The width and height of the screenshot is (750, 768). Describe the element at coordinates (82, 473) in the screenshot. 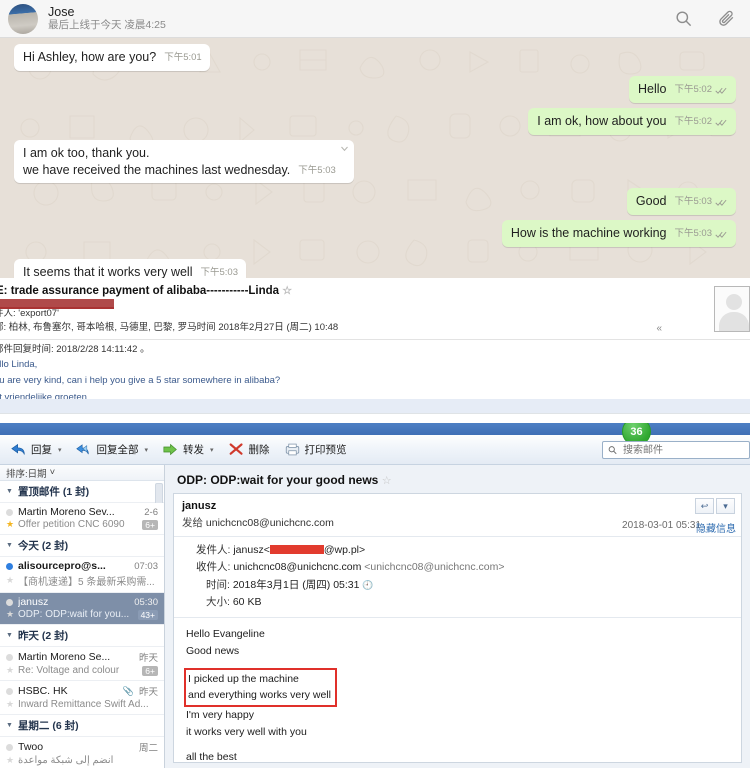

I see `sort-control: 排序:日期 ˅` at that location.